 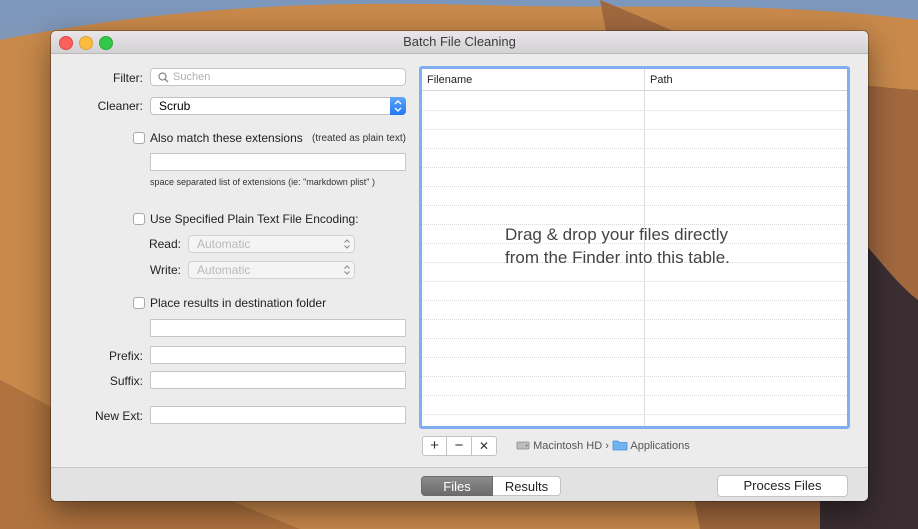 What do you see at coordinates (278, 380) in the screenshot?
I see `suffix-field` at bounding box center [278, 380].